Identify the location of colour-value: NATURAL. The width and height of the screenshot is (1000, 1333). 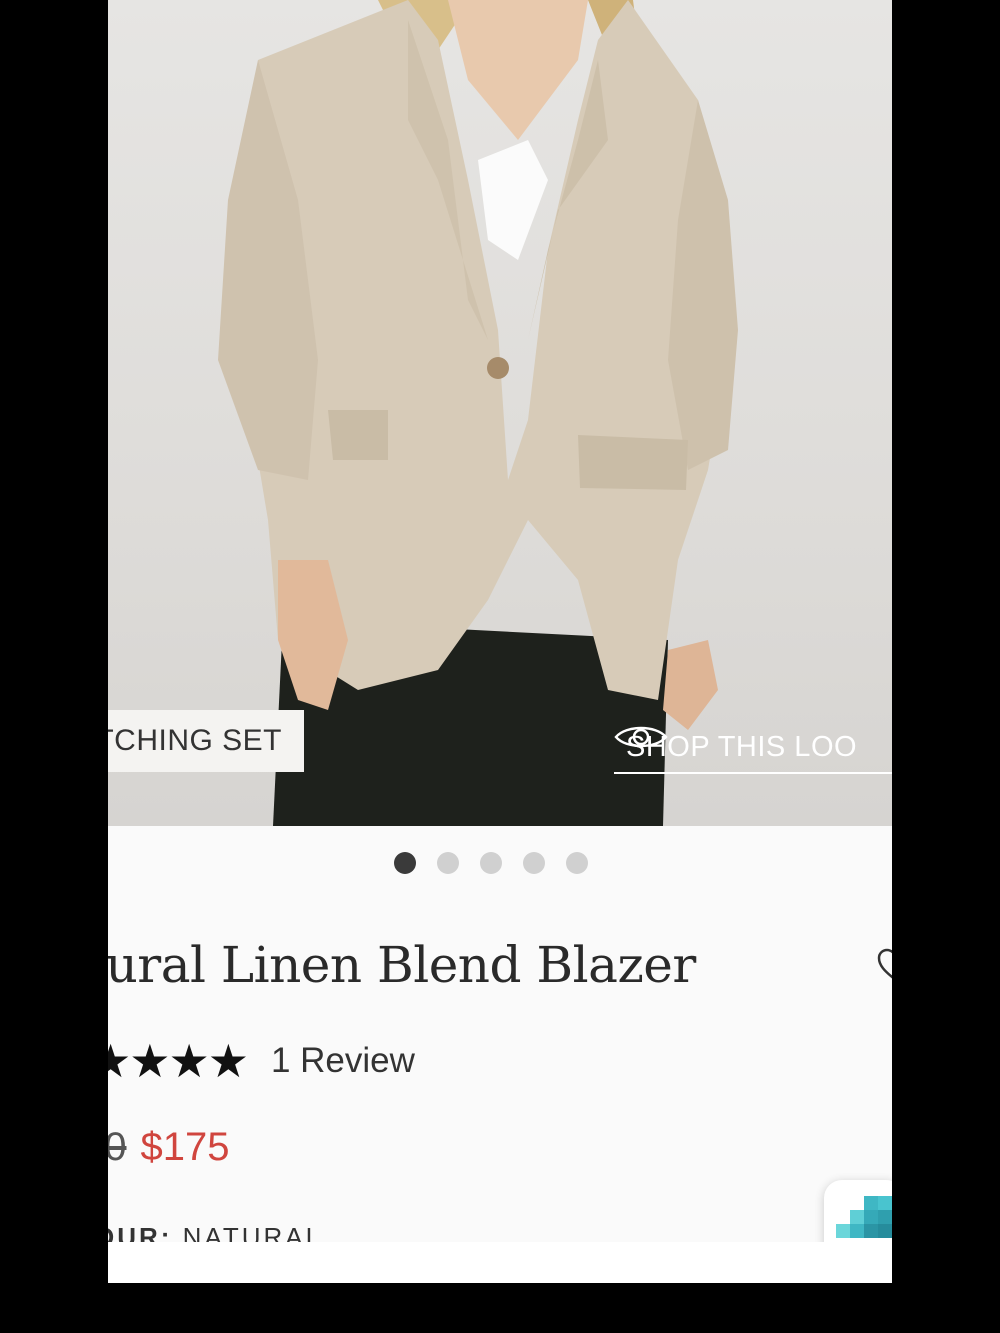
(253, 1234).